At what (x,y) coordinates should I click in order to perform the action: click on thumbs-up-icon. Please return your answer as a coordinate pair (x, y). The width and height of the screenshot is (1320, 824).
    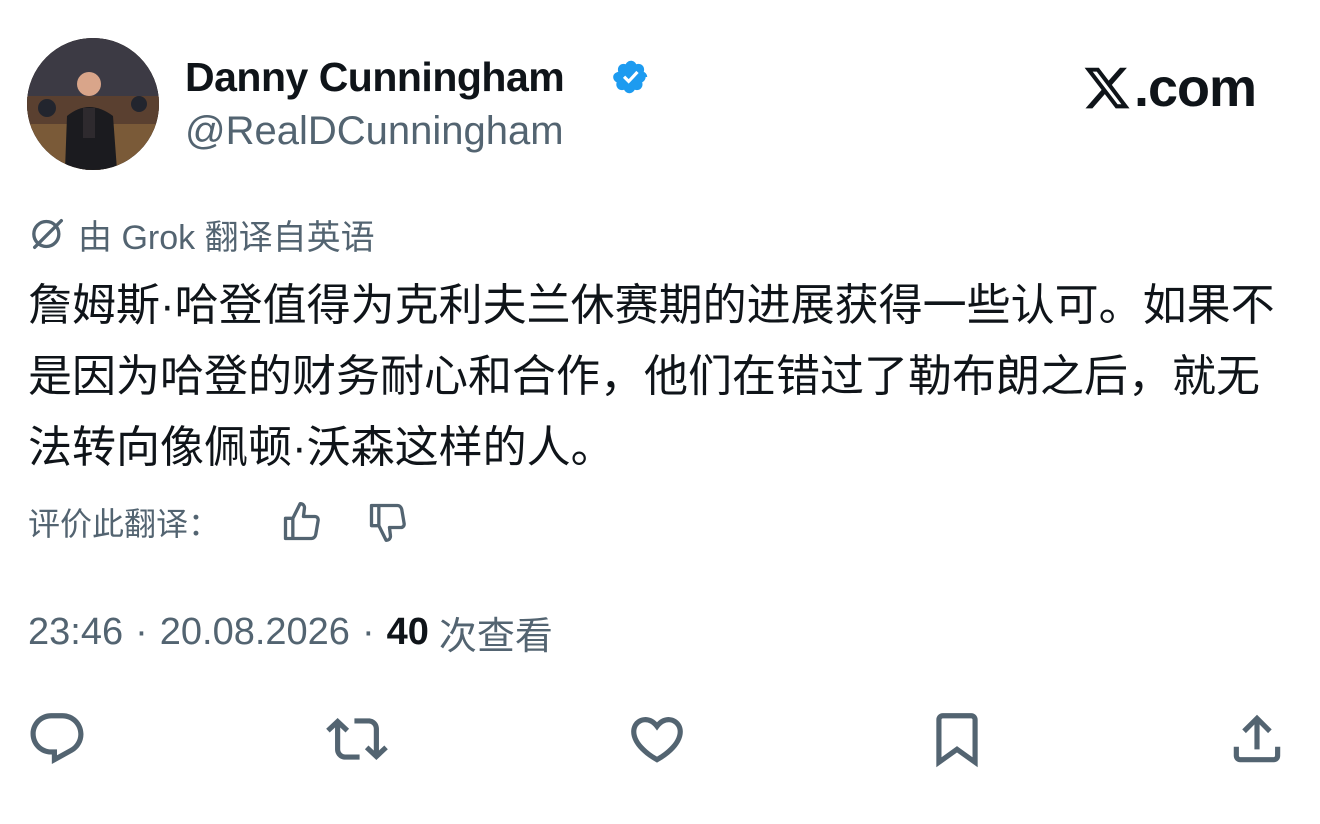
    Looking at the image, I should click on (302, 522).